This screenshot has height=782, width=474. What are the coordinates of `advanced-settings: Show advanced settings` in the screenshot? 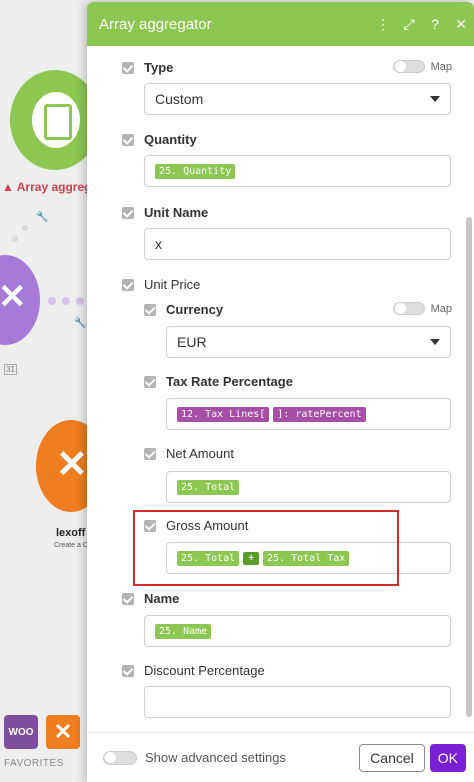 It's located at (231, 757).